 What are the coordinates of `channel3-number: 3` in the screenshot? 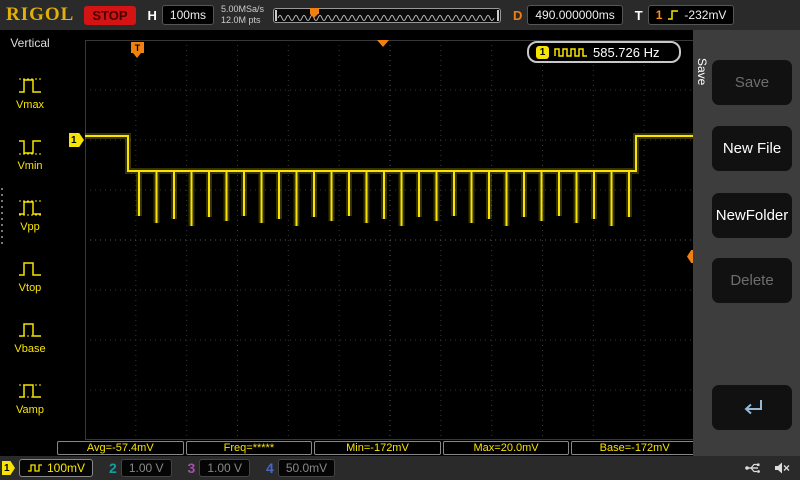 It's located at (192, 468).